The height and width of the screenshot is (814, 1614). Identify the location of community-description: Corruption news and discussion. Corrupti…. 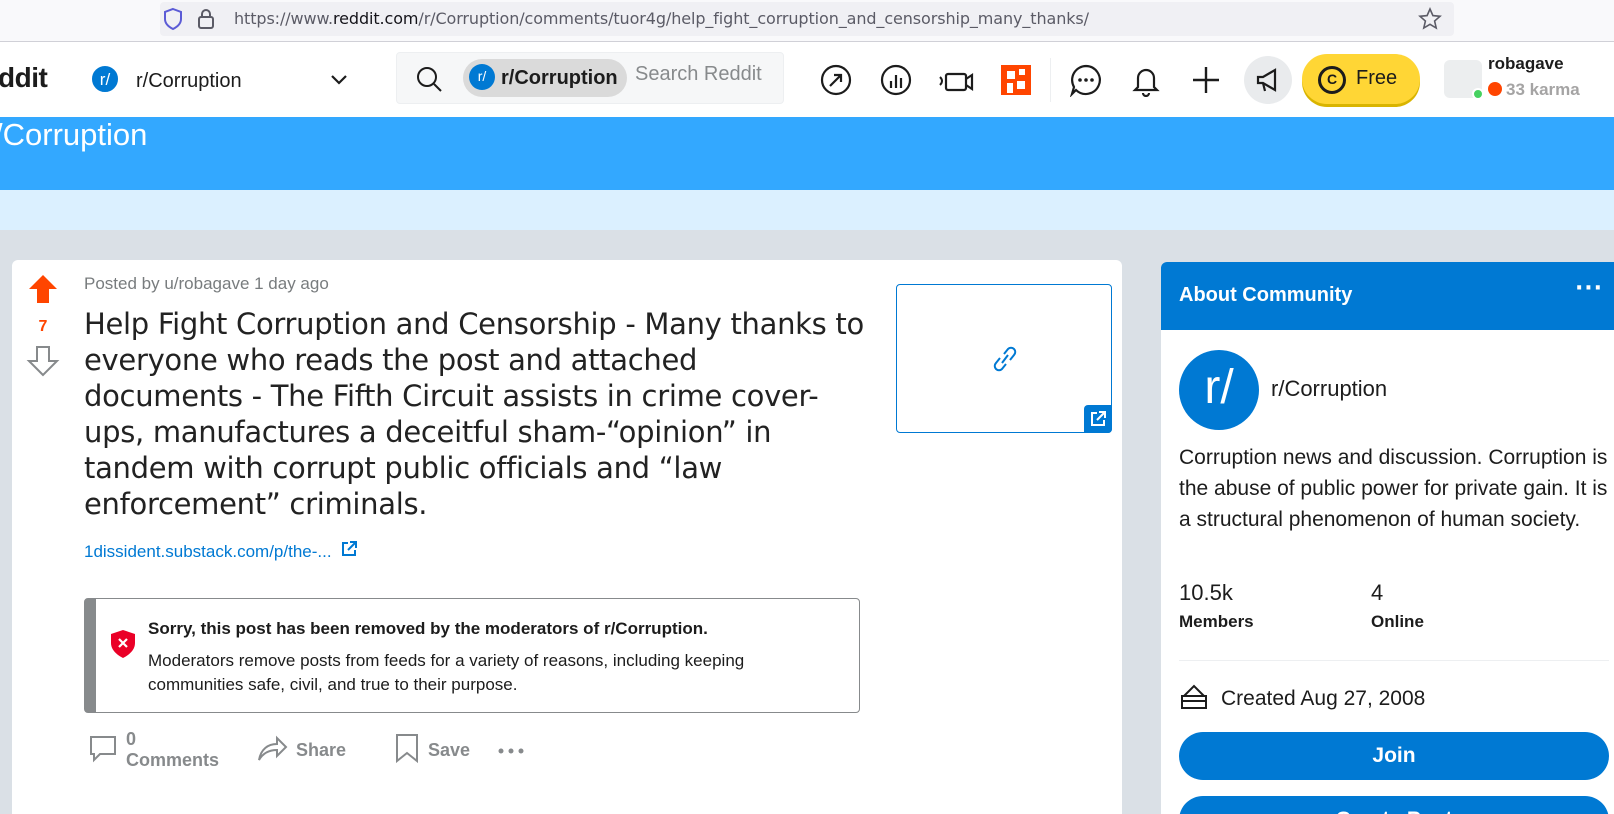
(1393, 488).